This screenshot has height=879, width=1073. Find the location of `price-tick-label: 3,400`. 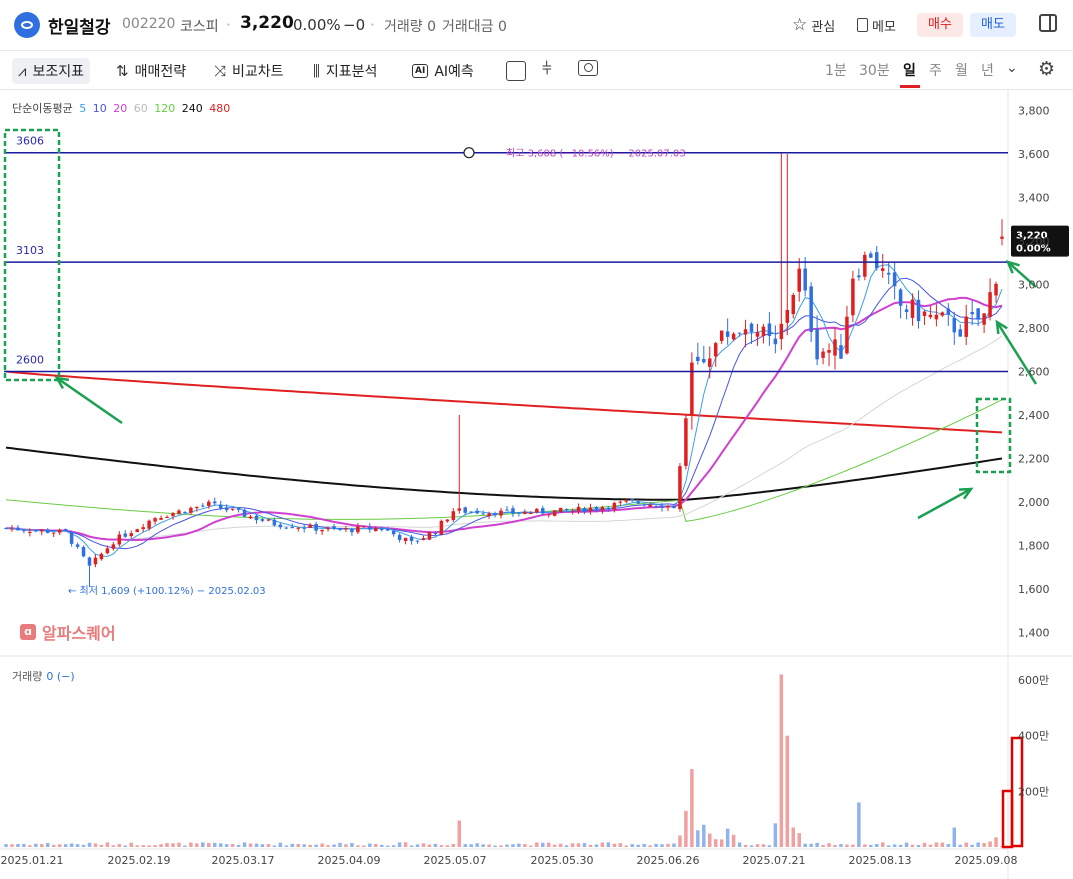

price-tick-label: 3,400 is located at coordinates (1034, 198).